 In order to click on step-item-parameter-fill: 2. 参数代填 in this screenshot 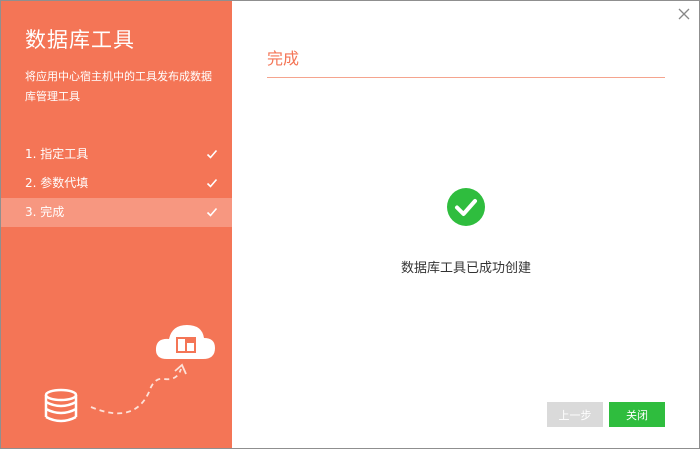, I will do `click(116, 183)`.